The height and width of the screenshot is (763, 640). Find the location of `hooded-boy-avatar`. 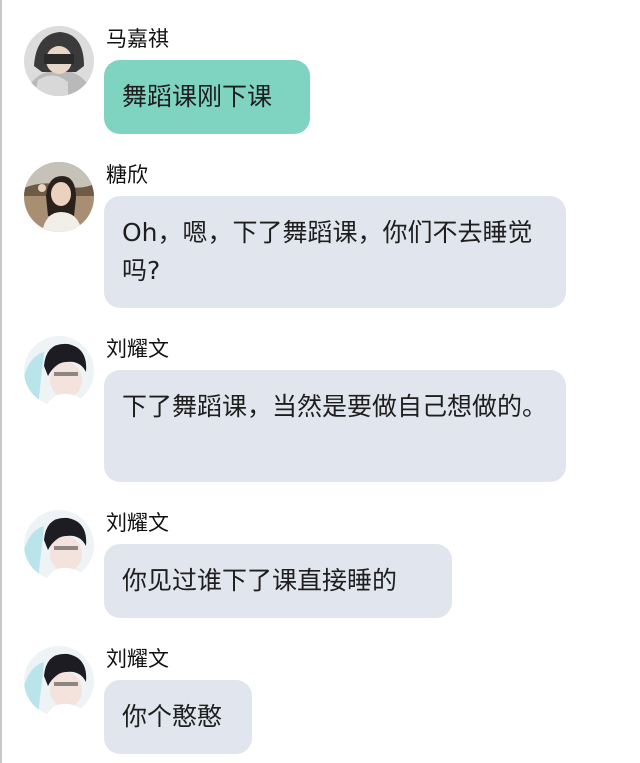

hooded-boy-avatar is located at coordinates (59, 61).